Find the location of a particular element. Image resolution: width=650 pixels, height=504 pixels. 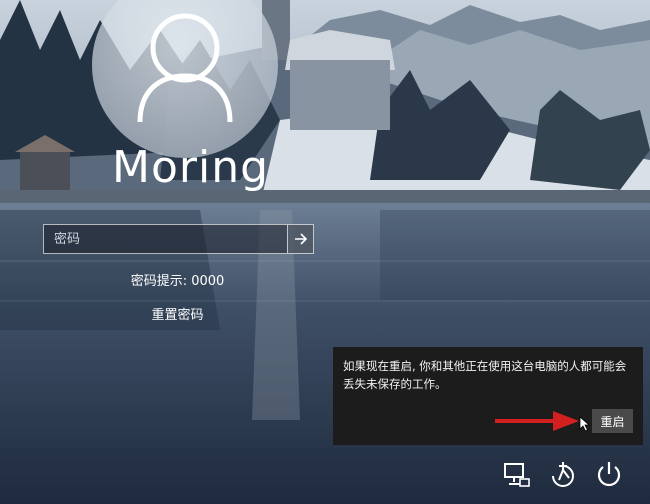

submit-password-button is located at coordinates (300, 239).